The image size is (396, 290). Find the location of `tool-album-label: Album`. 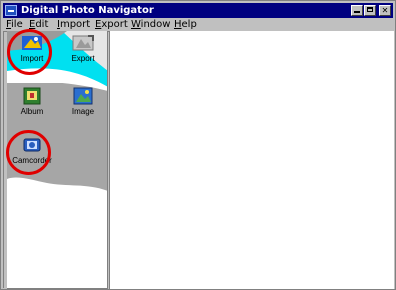

tool-album-label: Album is located at coordinates (32, 111).